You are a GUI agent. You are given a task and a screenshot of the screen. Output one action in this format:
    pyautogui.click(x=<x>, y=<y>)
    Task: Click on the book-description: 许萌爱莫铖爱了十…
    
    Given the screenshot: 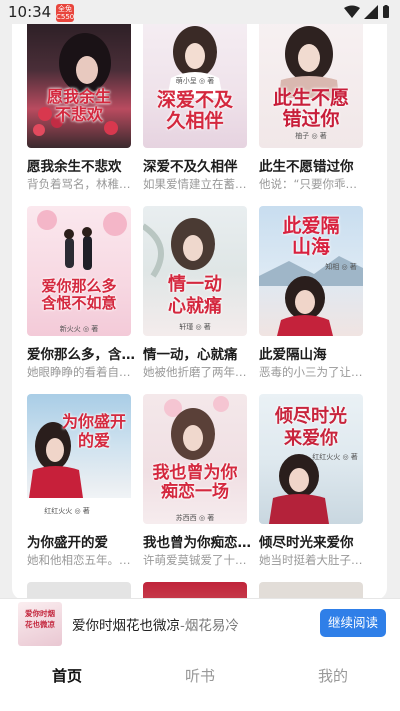 What is the action you would take?
    pyautogui.click(x=195, y=560)
    